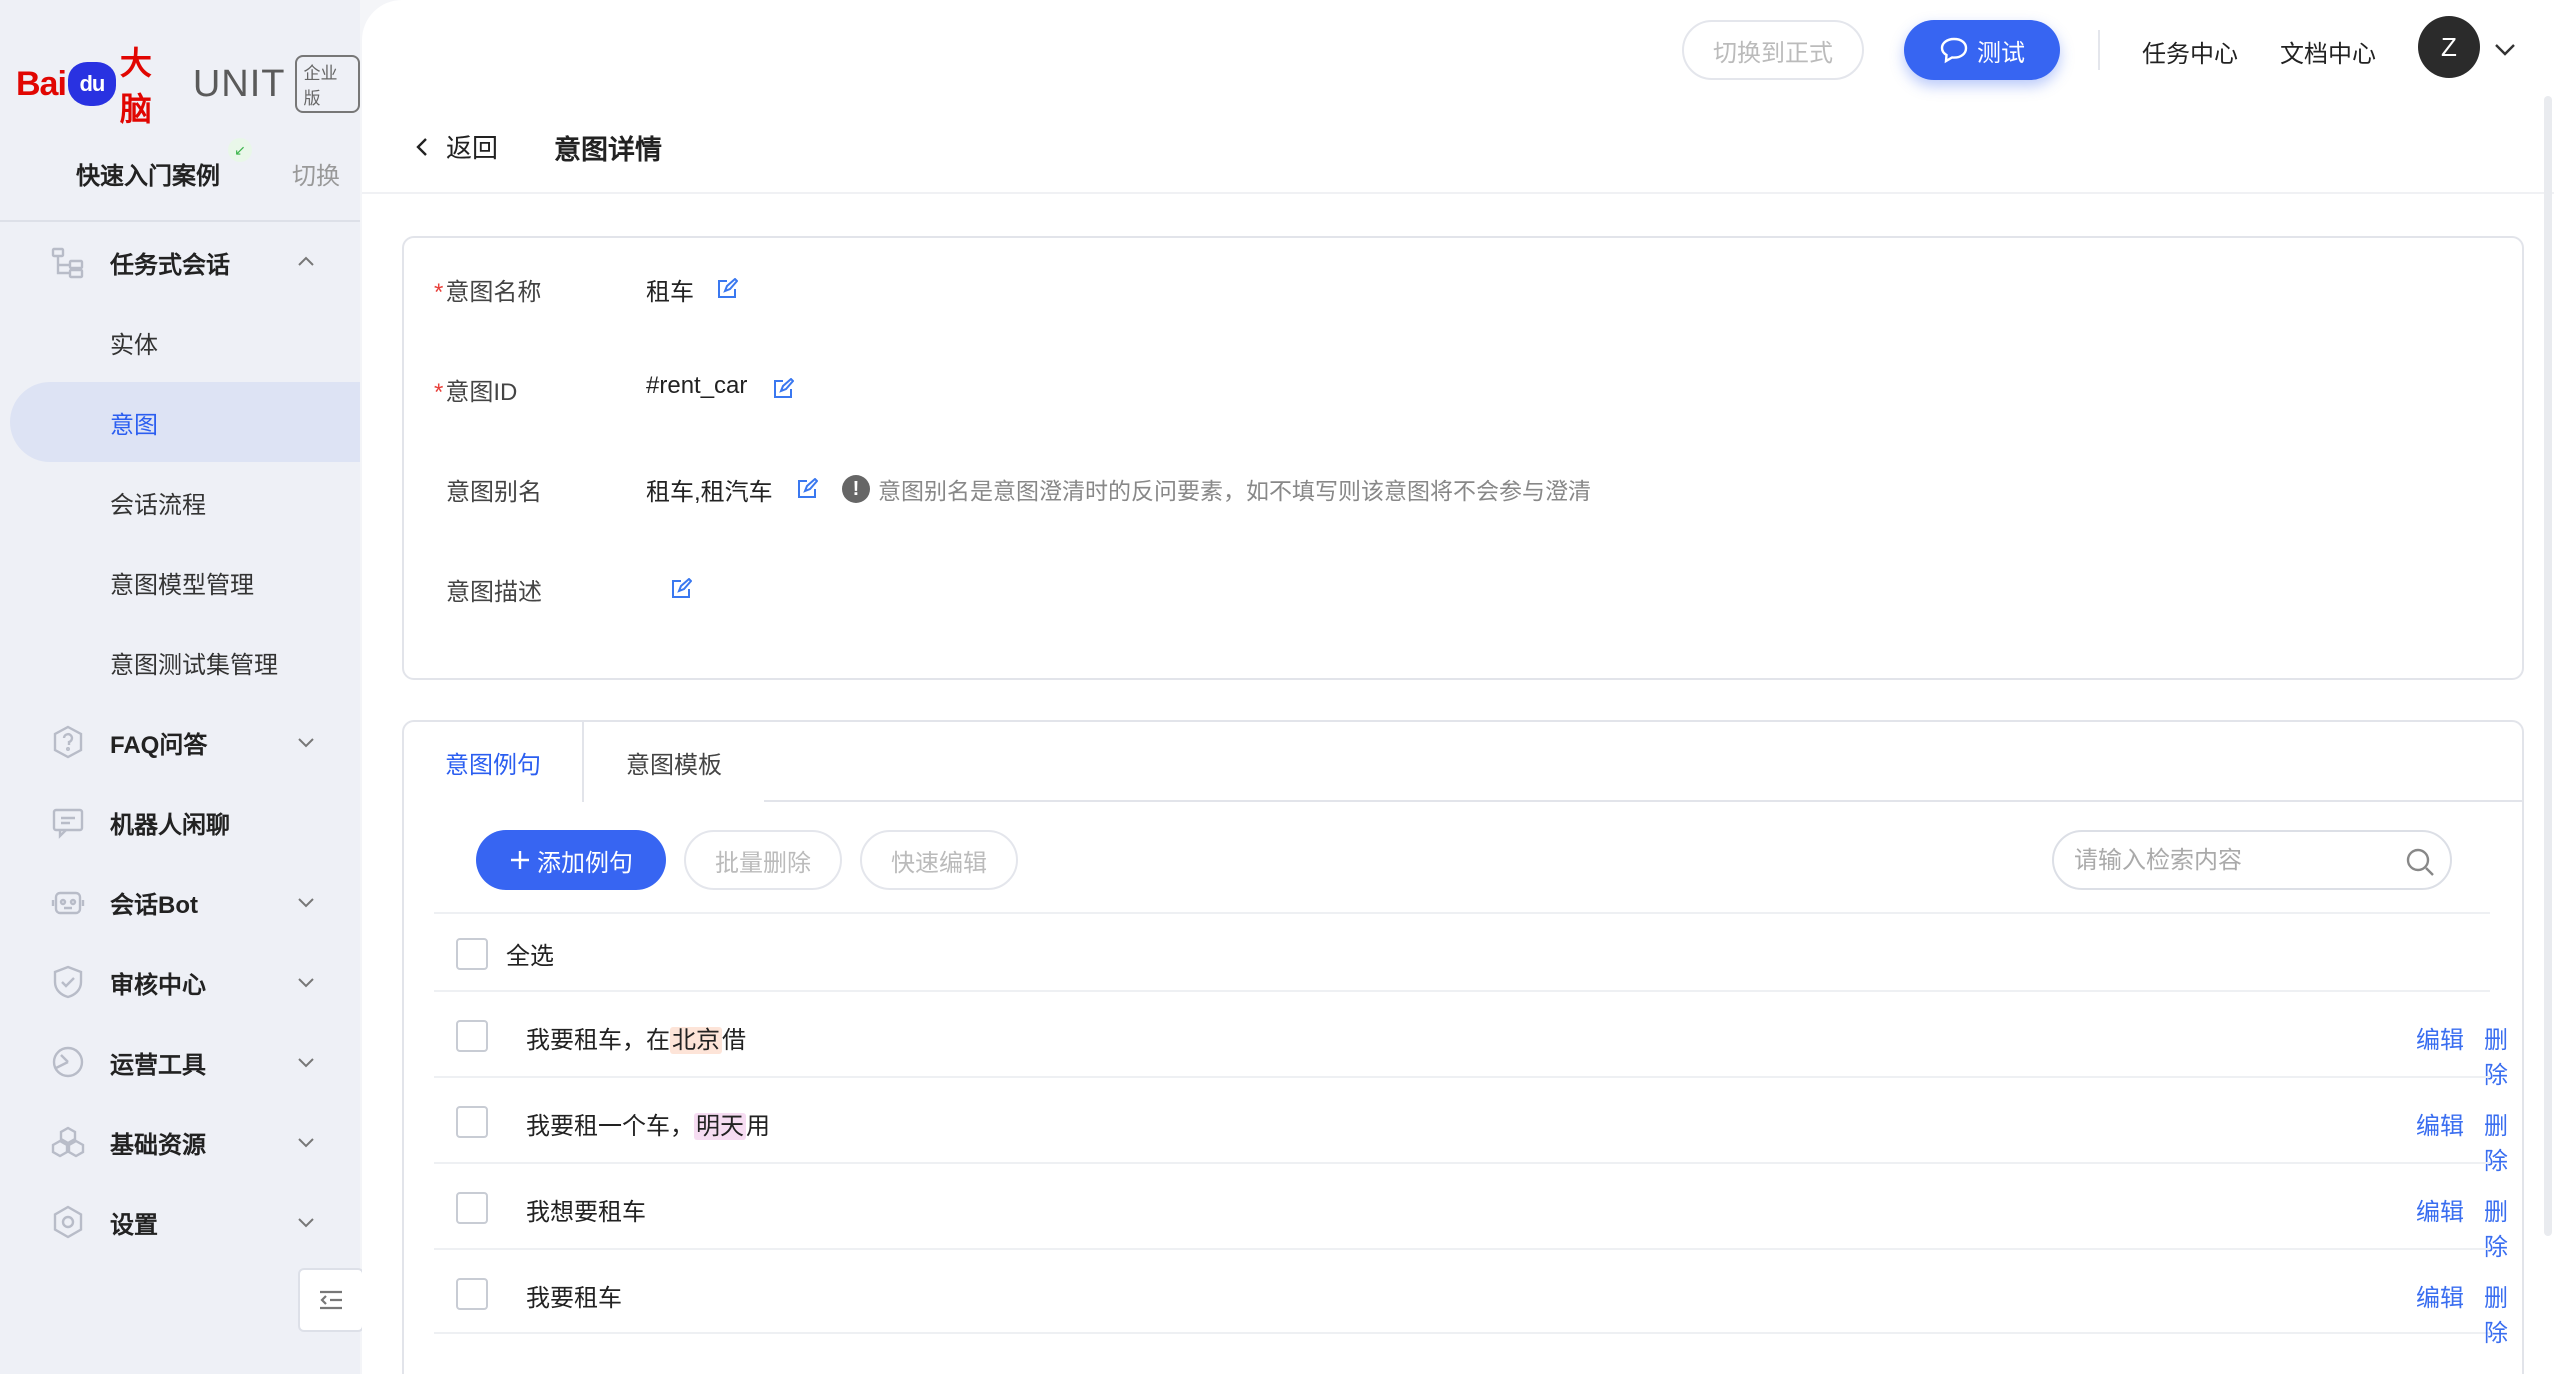 The width and height of the screenshot is (2554, 1374). What do you see at coordinates (180, 1062) in the screenshot?
I see `menu-ops-tools: 运营工具` at bounding box center [180, 1062].